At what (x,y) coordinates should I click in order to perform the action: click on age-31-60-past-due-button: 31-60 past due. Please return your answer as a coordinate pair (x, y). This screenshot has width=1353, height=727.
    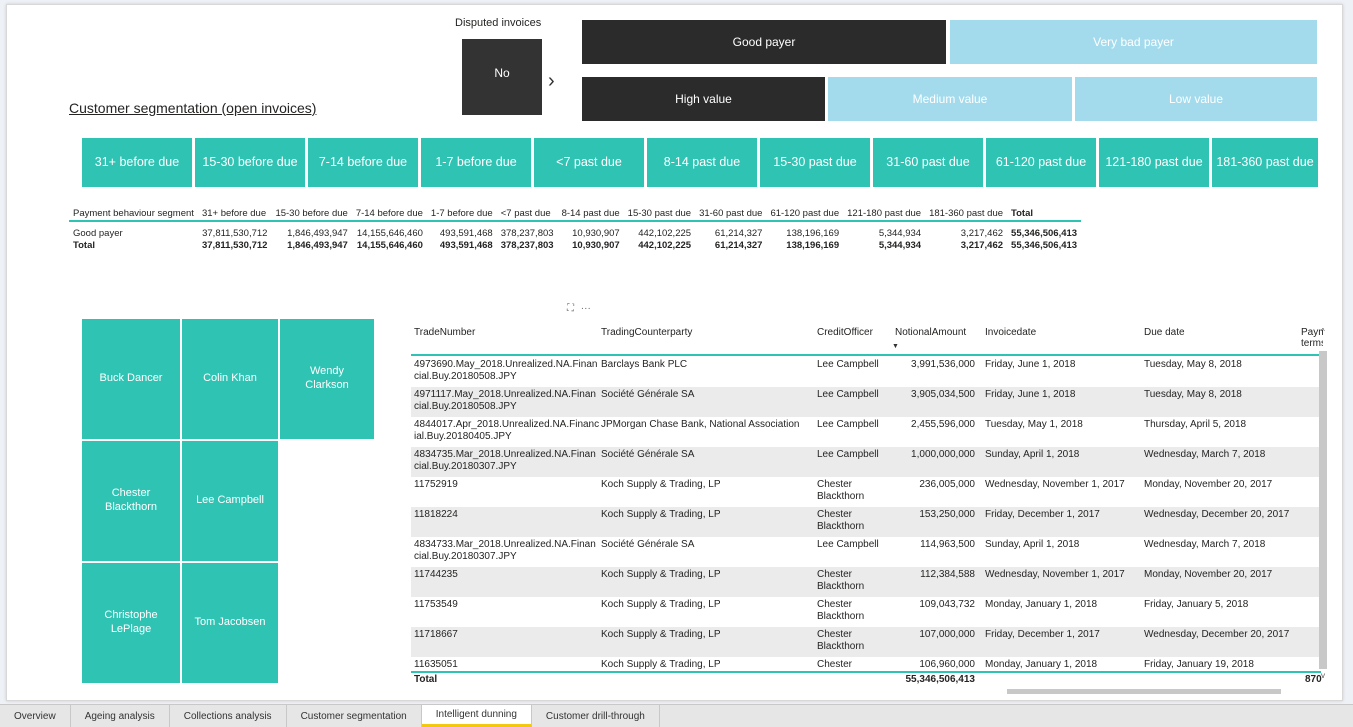
    Looking at the image, I should click on (928, 162).